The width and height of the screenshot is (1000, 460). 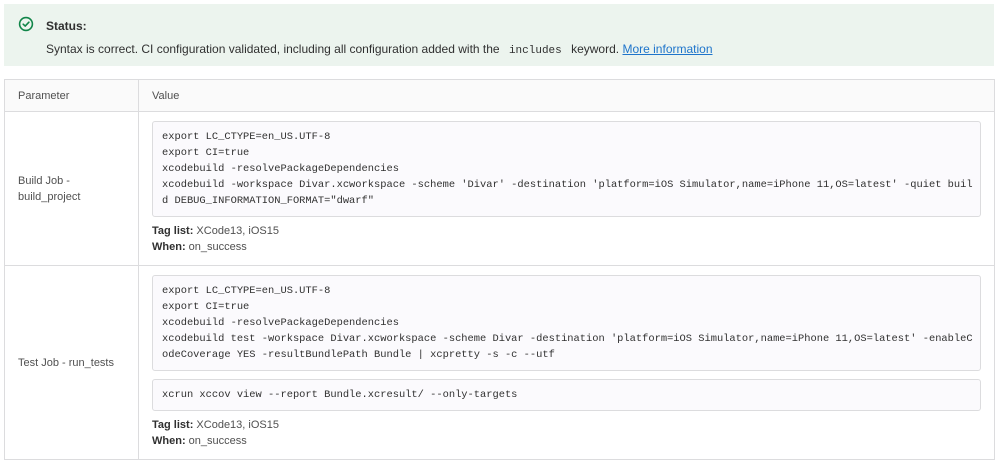 I want to click on job-name-build: Build Job - build_project, so click(x=71, y=188).